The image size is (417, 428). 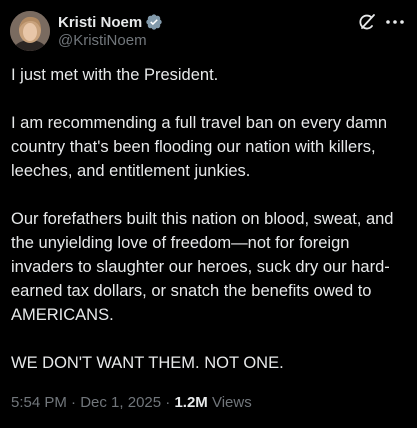 I want to click on views-label: Views, so click(x=229, y=402).